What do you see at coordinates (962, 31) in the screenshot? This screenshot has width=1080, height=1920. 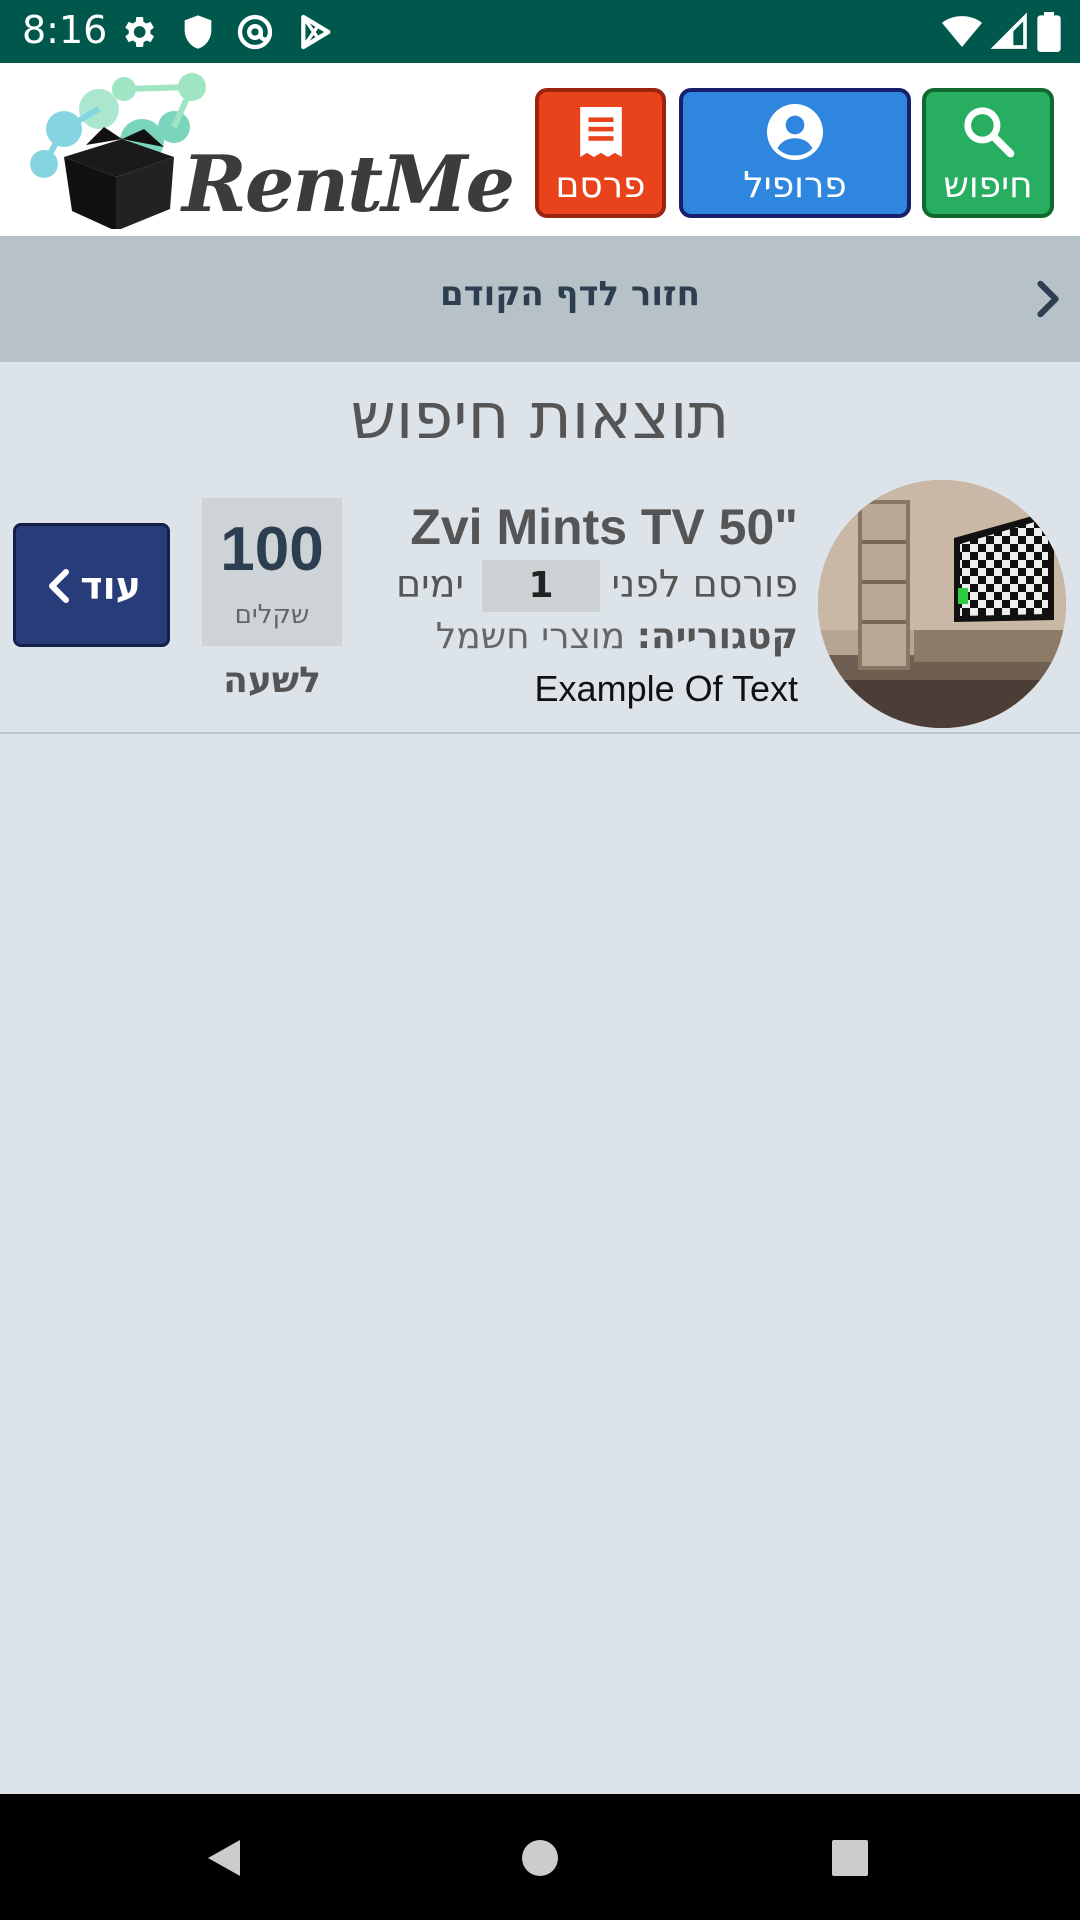 I see `wifi-icon` at bounding box center [962, 31].